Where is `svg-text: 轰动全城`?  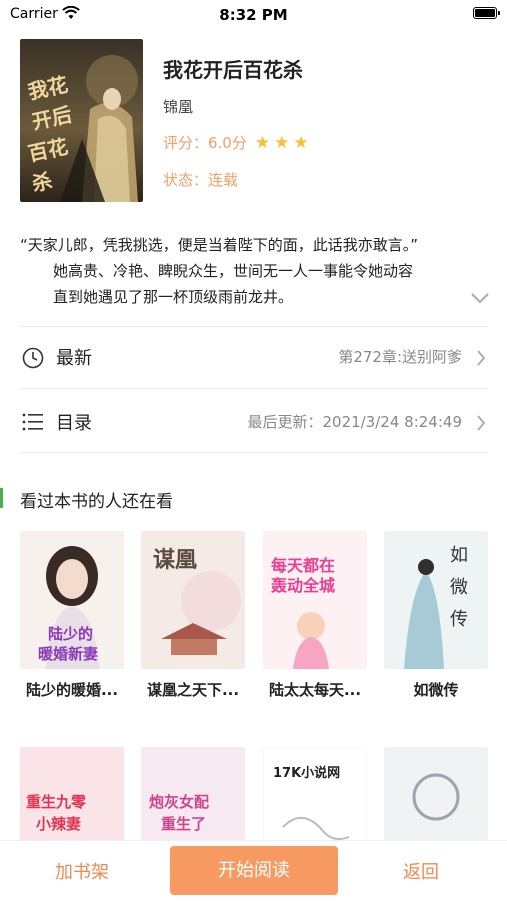 svg-text: 轰动全城 is located at coordinates (302, 585).